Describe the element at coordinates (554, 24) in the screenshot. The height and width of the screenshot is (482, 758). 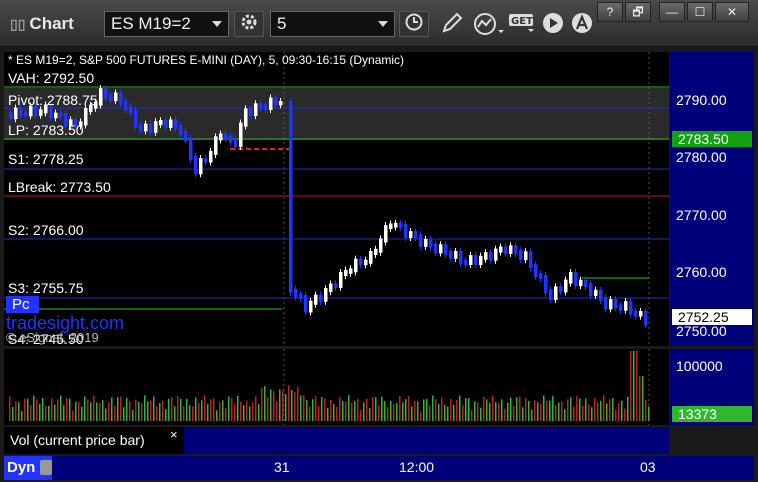
I see `play-icon` at that location.